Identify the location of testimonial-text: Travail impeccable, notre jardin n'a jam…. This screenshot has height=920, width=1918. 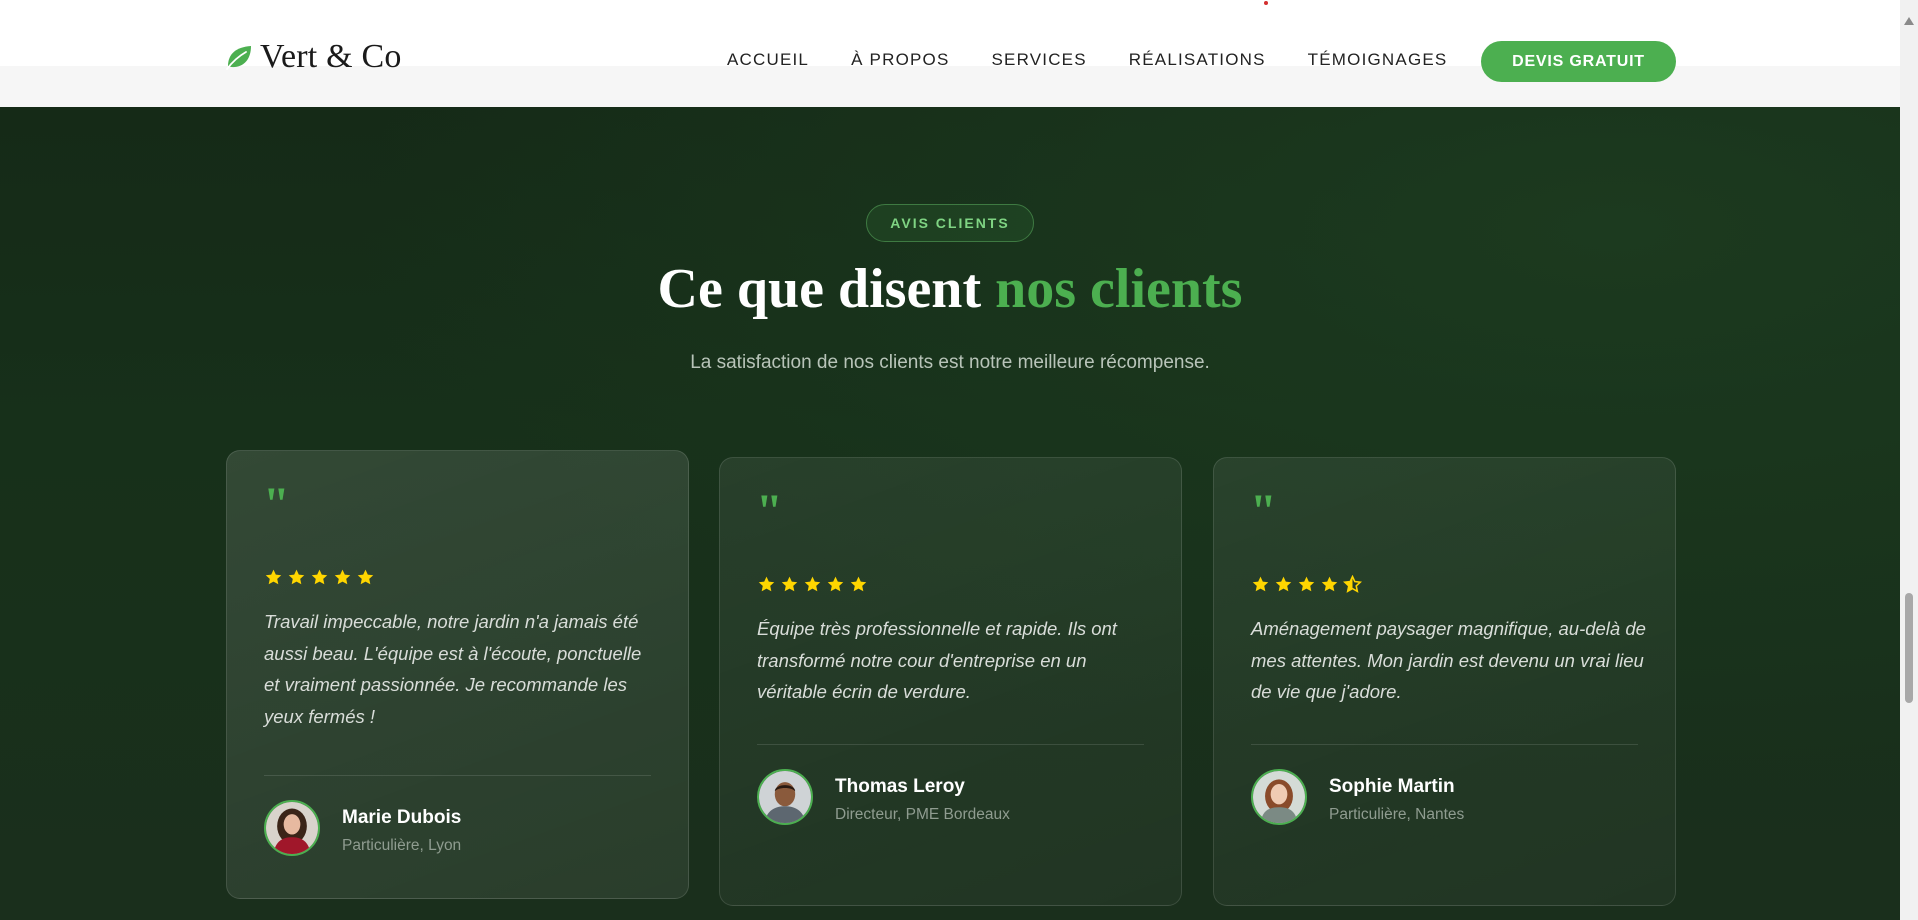
(453, 669).